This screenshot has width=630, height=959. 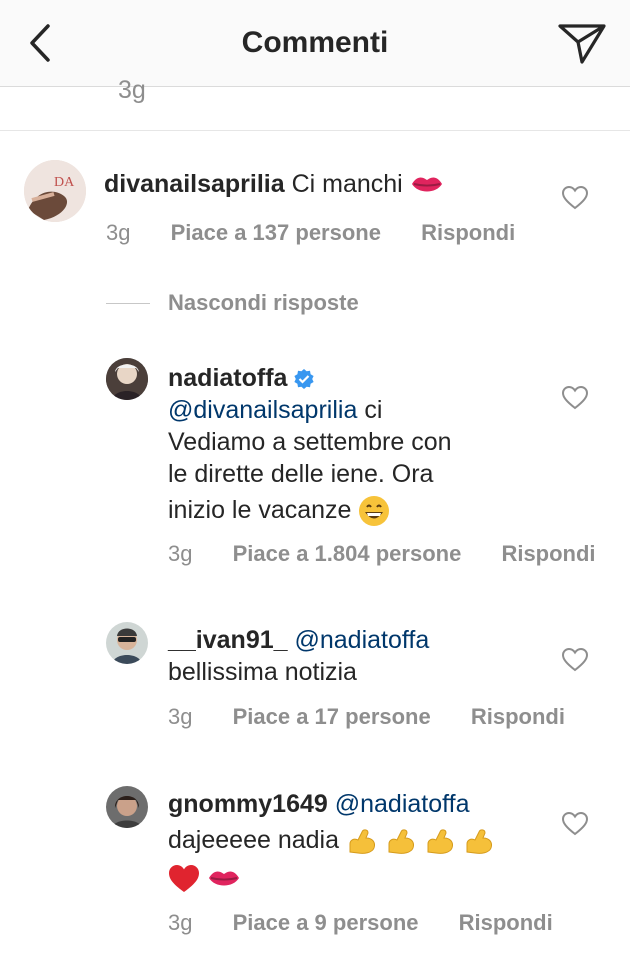 I want to click on likes-count: Piace a 1.804 persone, so click(x=347, y=553).